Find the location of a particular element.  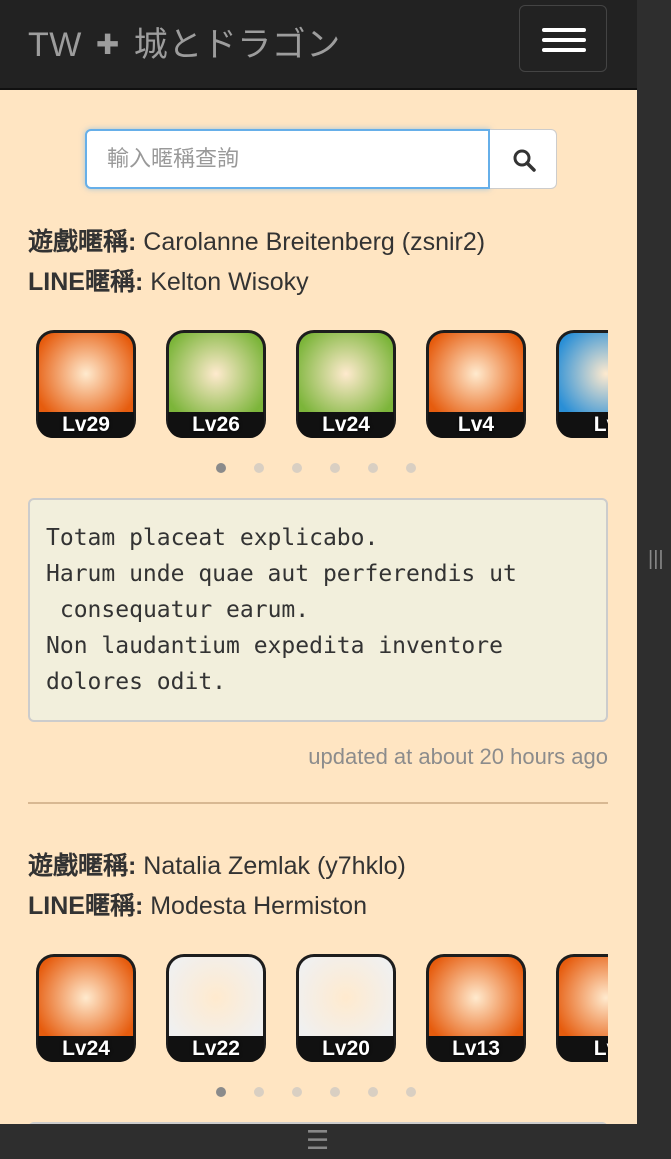

monster-card: Lv13 is located at coordinates (477, 1010).